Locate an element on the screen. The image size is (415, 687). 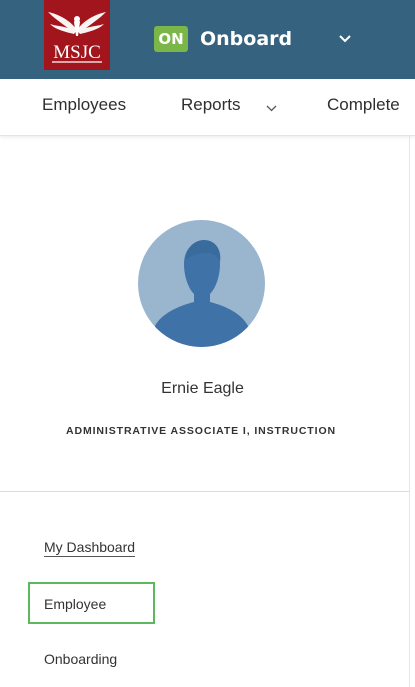
divider is located at coordinates (204, 491).